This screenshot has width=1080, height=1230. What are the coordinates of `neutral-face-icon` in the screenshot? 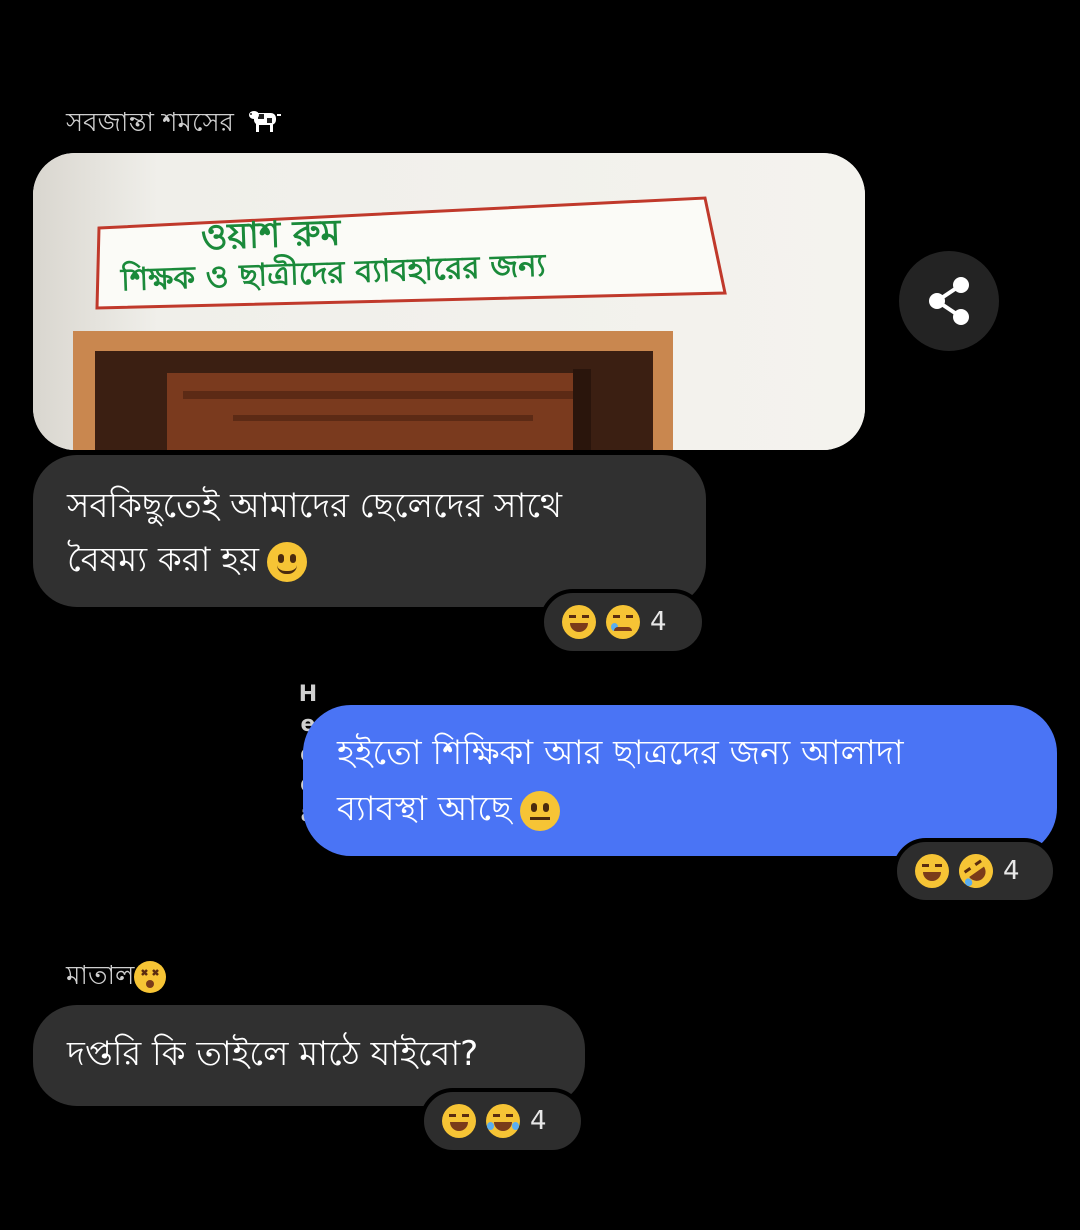 It's located at (539, 810).